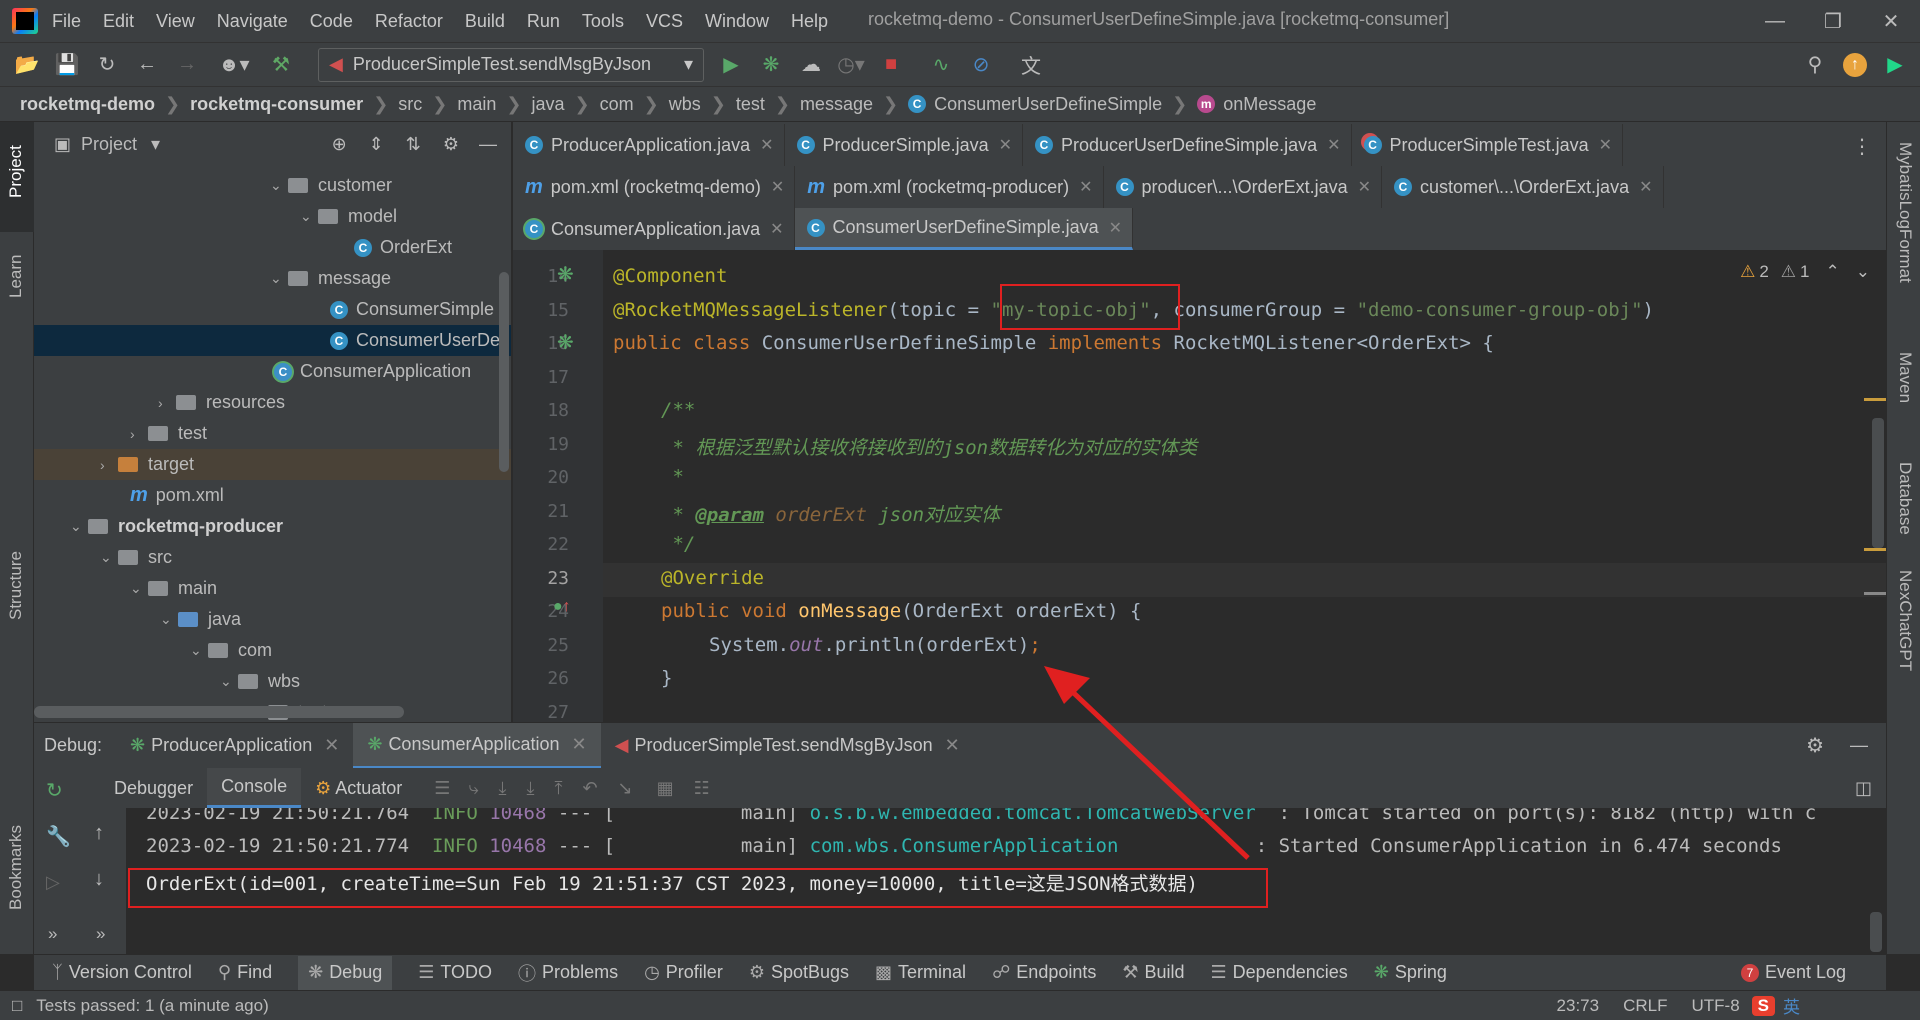 The height and width of the screenshot is (1020, 1920). I want to click on back-icon: ←, so click(147, 65).